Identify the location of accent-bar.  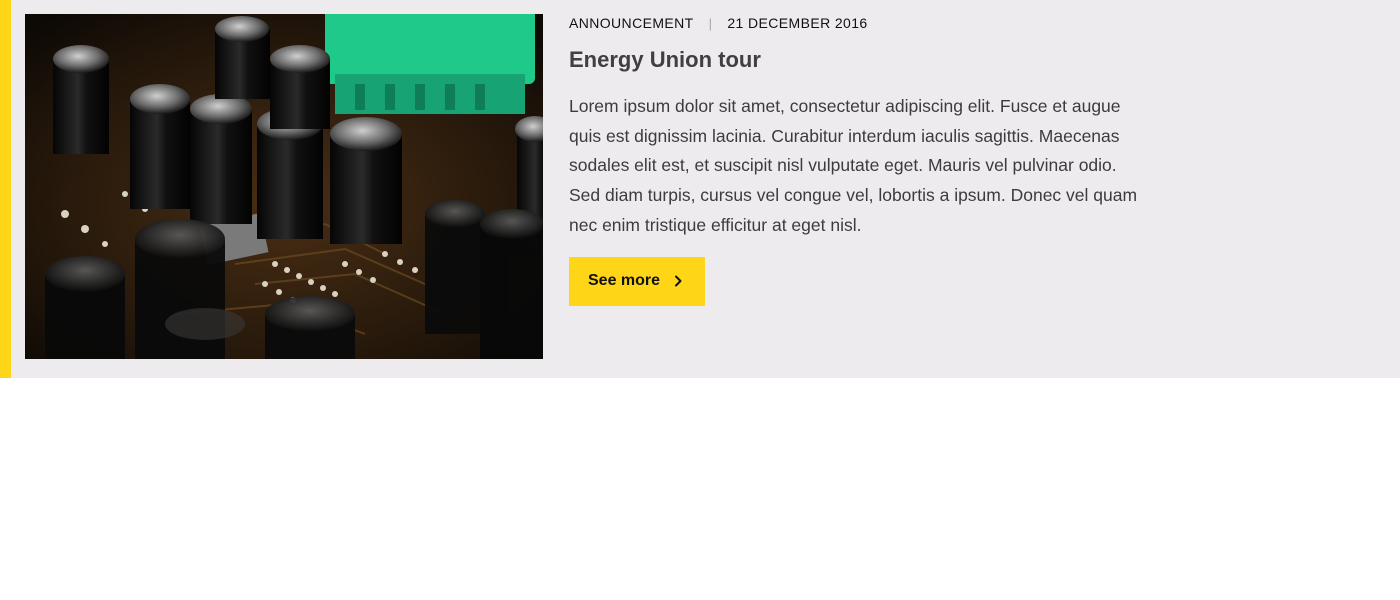
(5, 189).